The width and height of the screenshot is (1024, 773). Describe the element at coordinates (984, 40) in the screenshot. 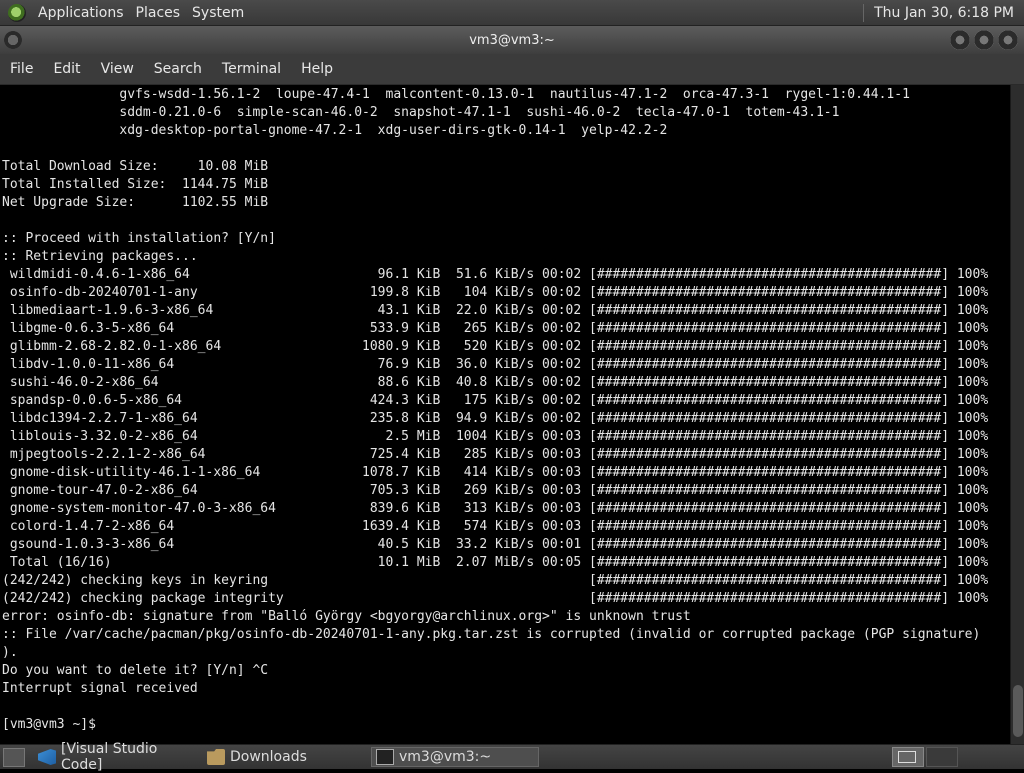

I see `maximize-icon` at that location.